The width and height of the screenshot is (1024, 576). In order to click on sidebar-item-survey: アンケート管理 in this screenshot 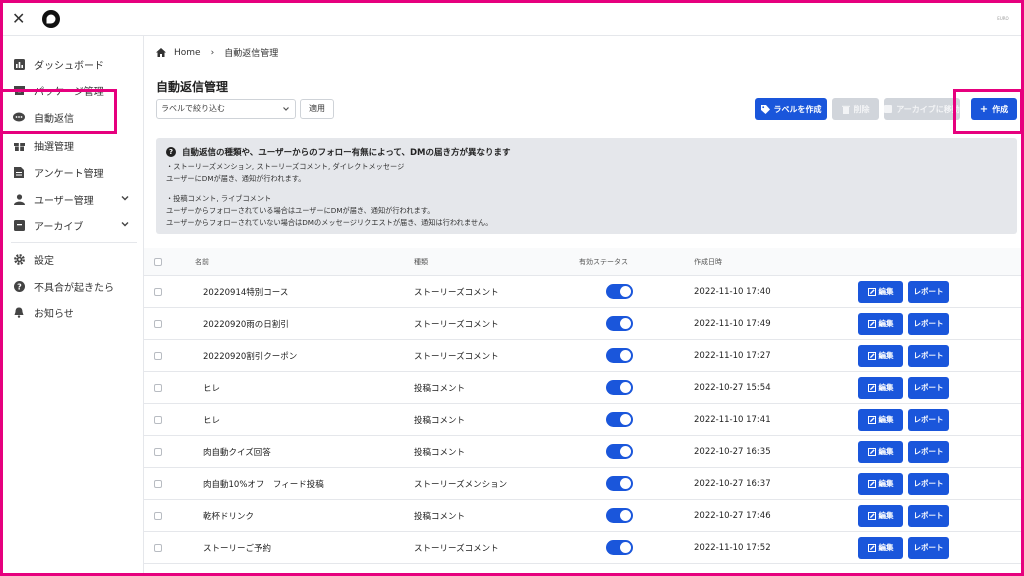, I will do `click(73, 172)`.